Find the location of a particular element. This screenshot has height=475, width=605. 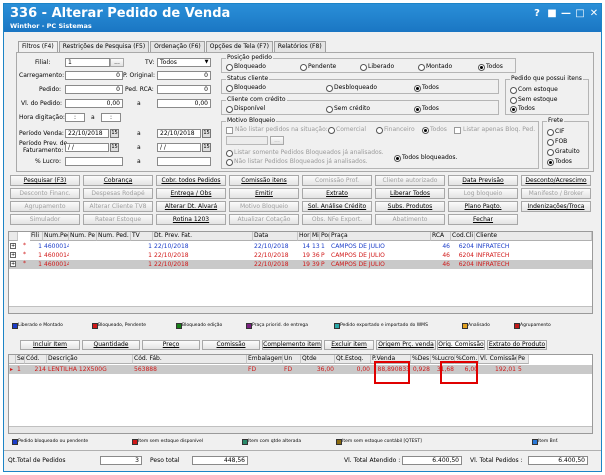

column-header-tv: TV is located at coordinates (142, 236).